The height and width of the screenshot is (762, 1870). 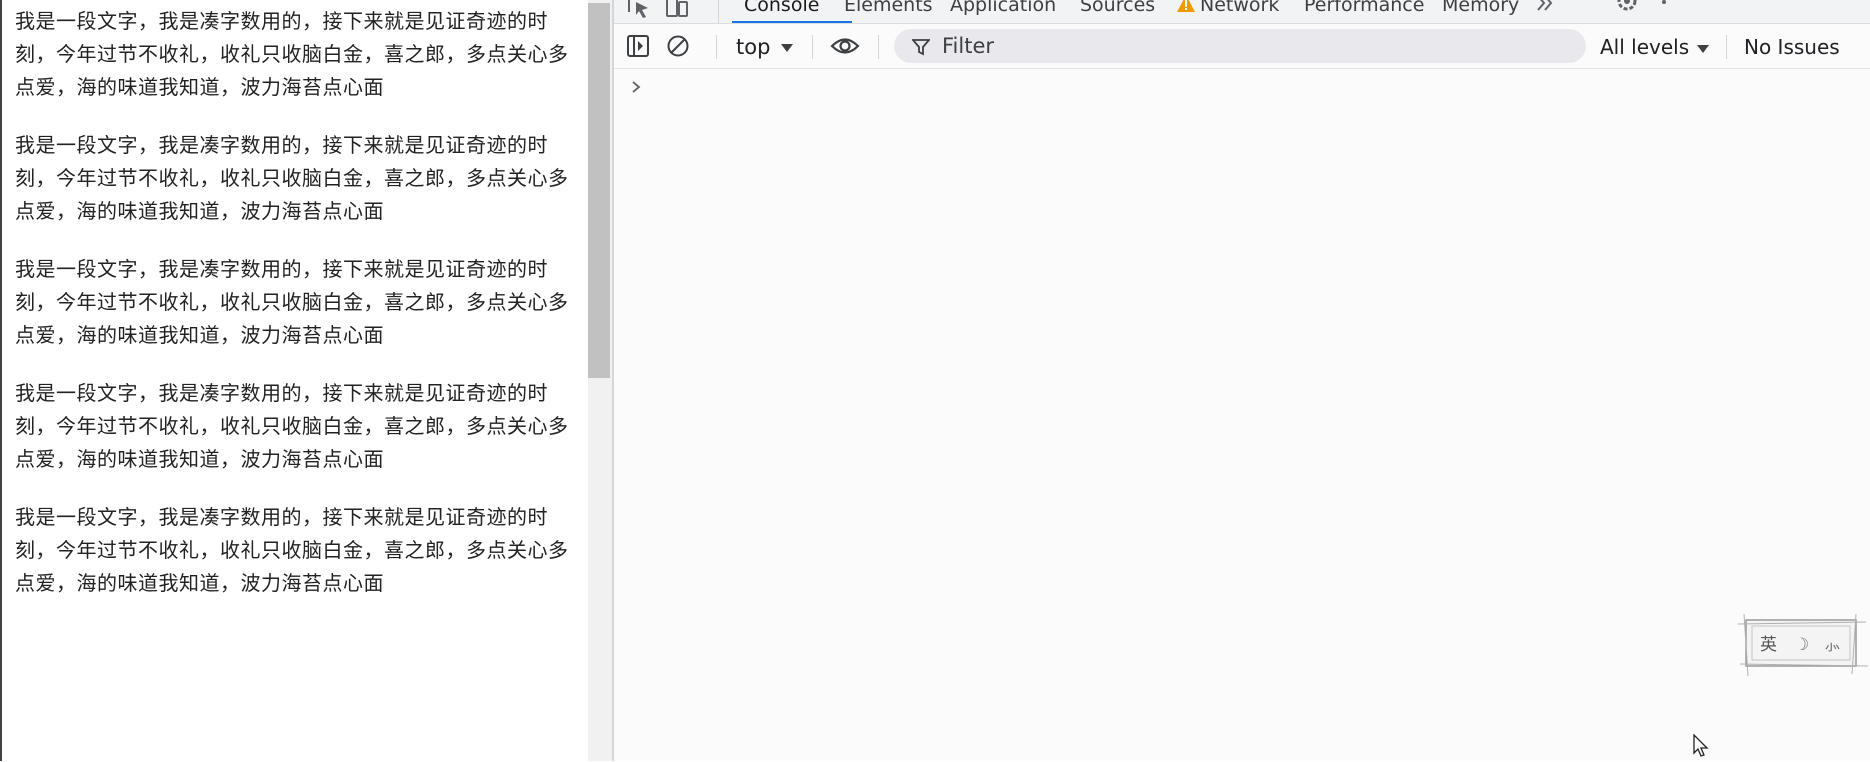 What do you see at coordinates (1186, 9) in the screenshot?
I see `warning-triangle-icon` at bounding box center [1186, 9].